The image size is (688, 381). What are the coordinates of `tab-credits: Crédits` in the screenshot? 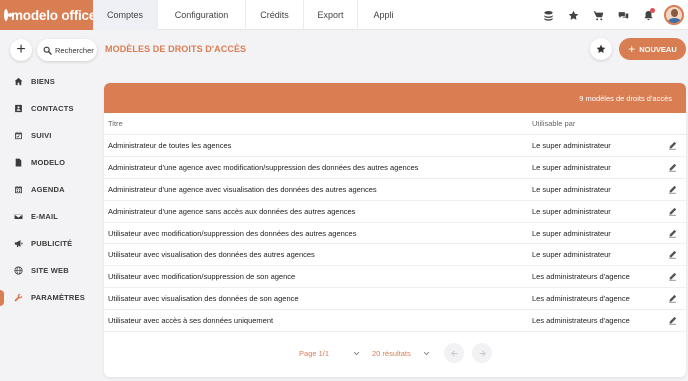 It's located at (275, 15).